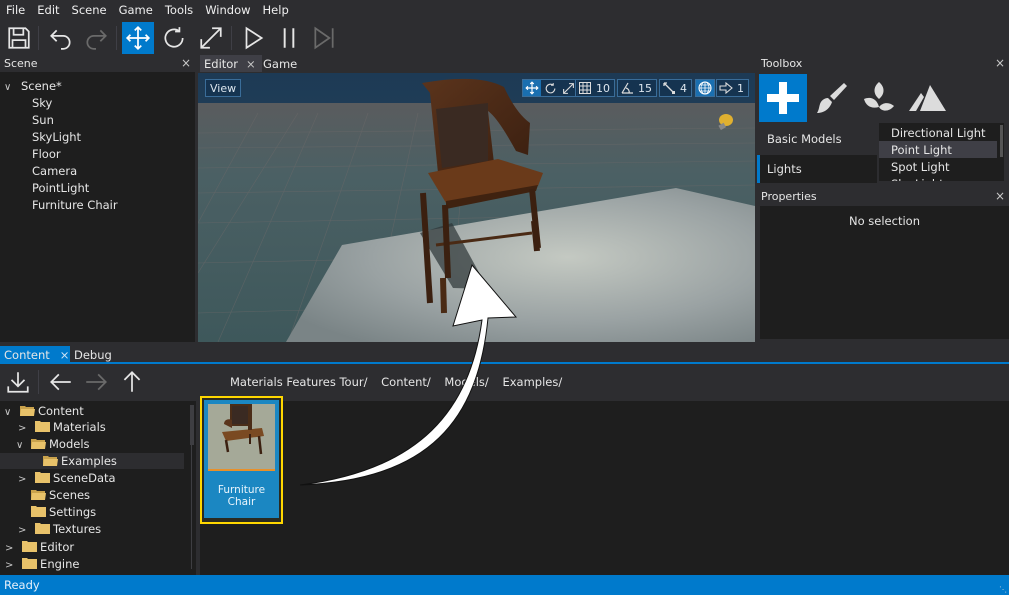  I want to click on camera-speed-value: 1, so click(740, 88).